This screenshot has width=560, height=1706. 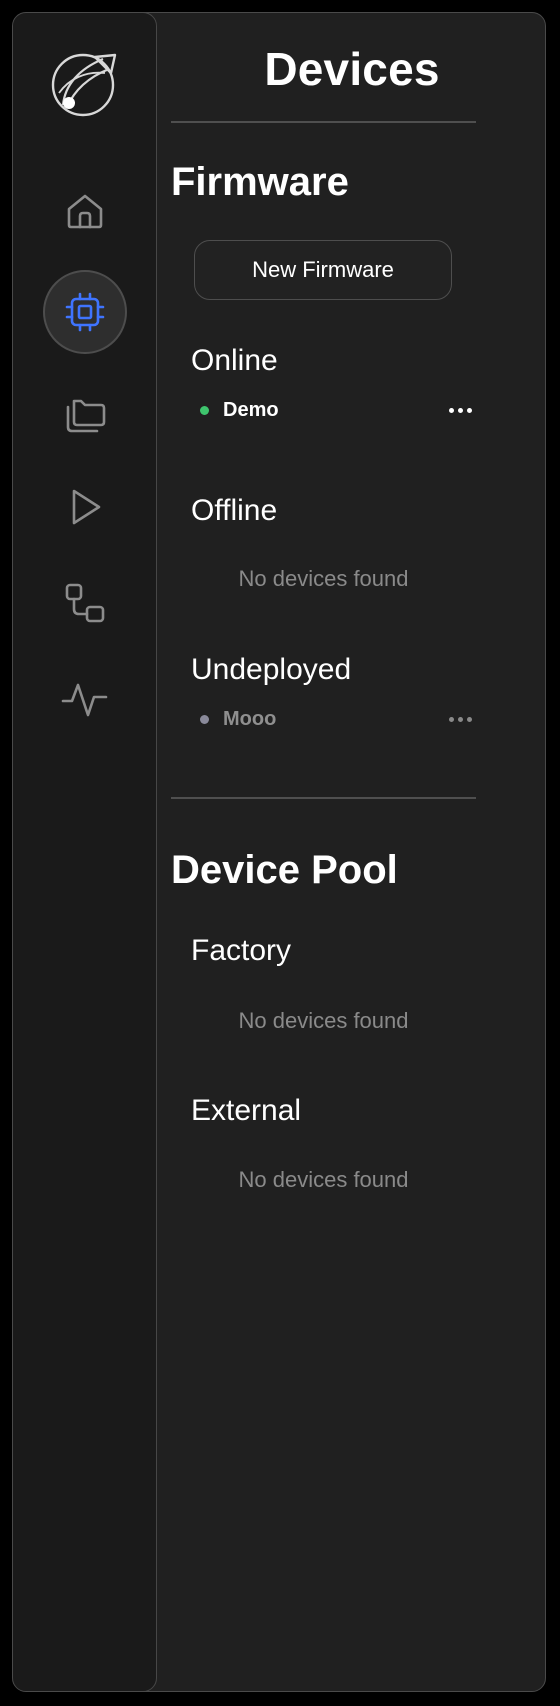 I want to click on factory-empty-message: No devices found, so click(x=323, y=1020).